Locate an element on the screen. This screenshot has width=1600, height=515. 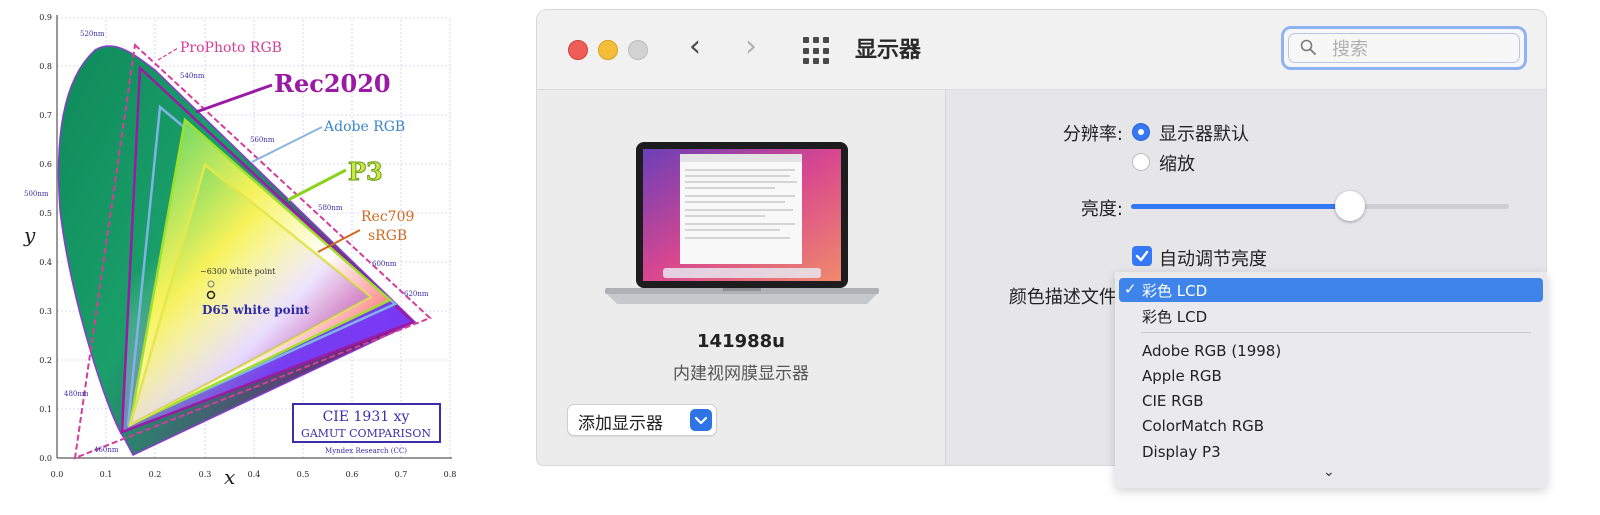
label-prophoto: ProPhoto RGB is located at coordinates (231, 48).